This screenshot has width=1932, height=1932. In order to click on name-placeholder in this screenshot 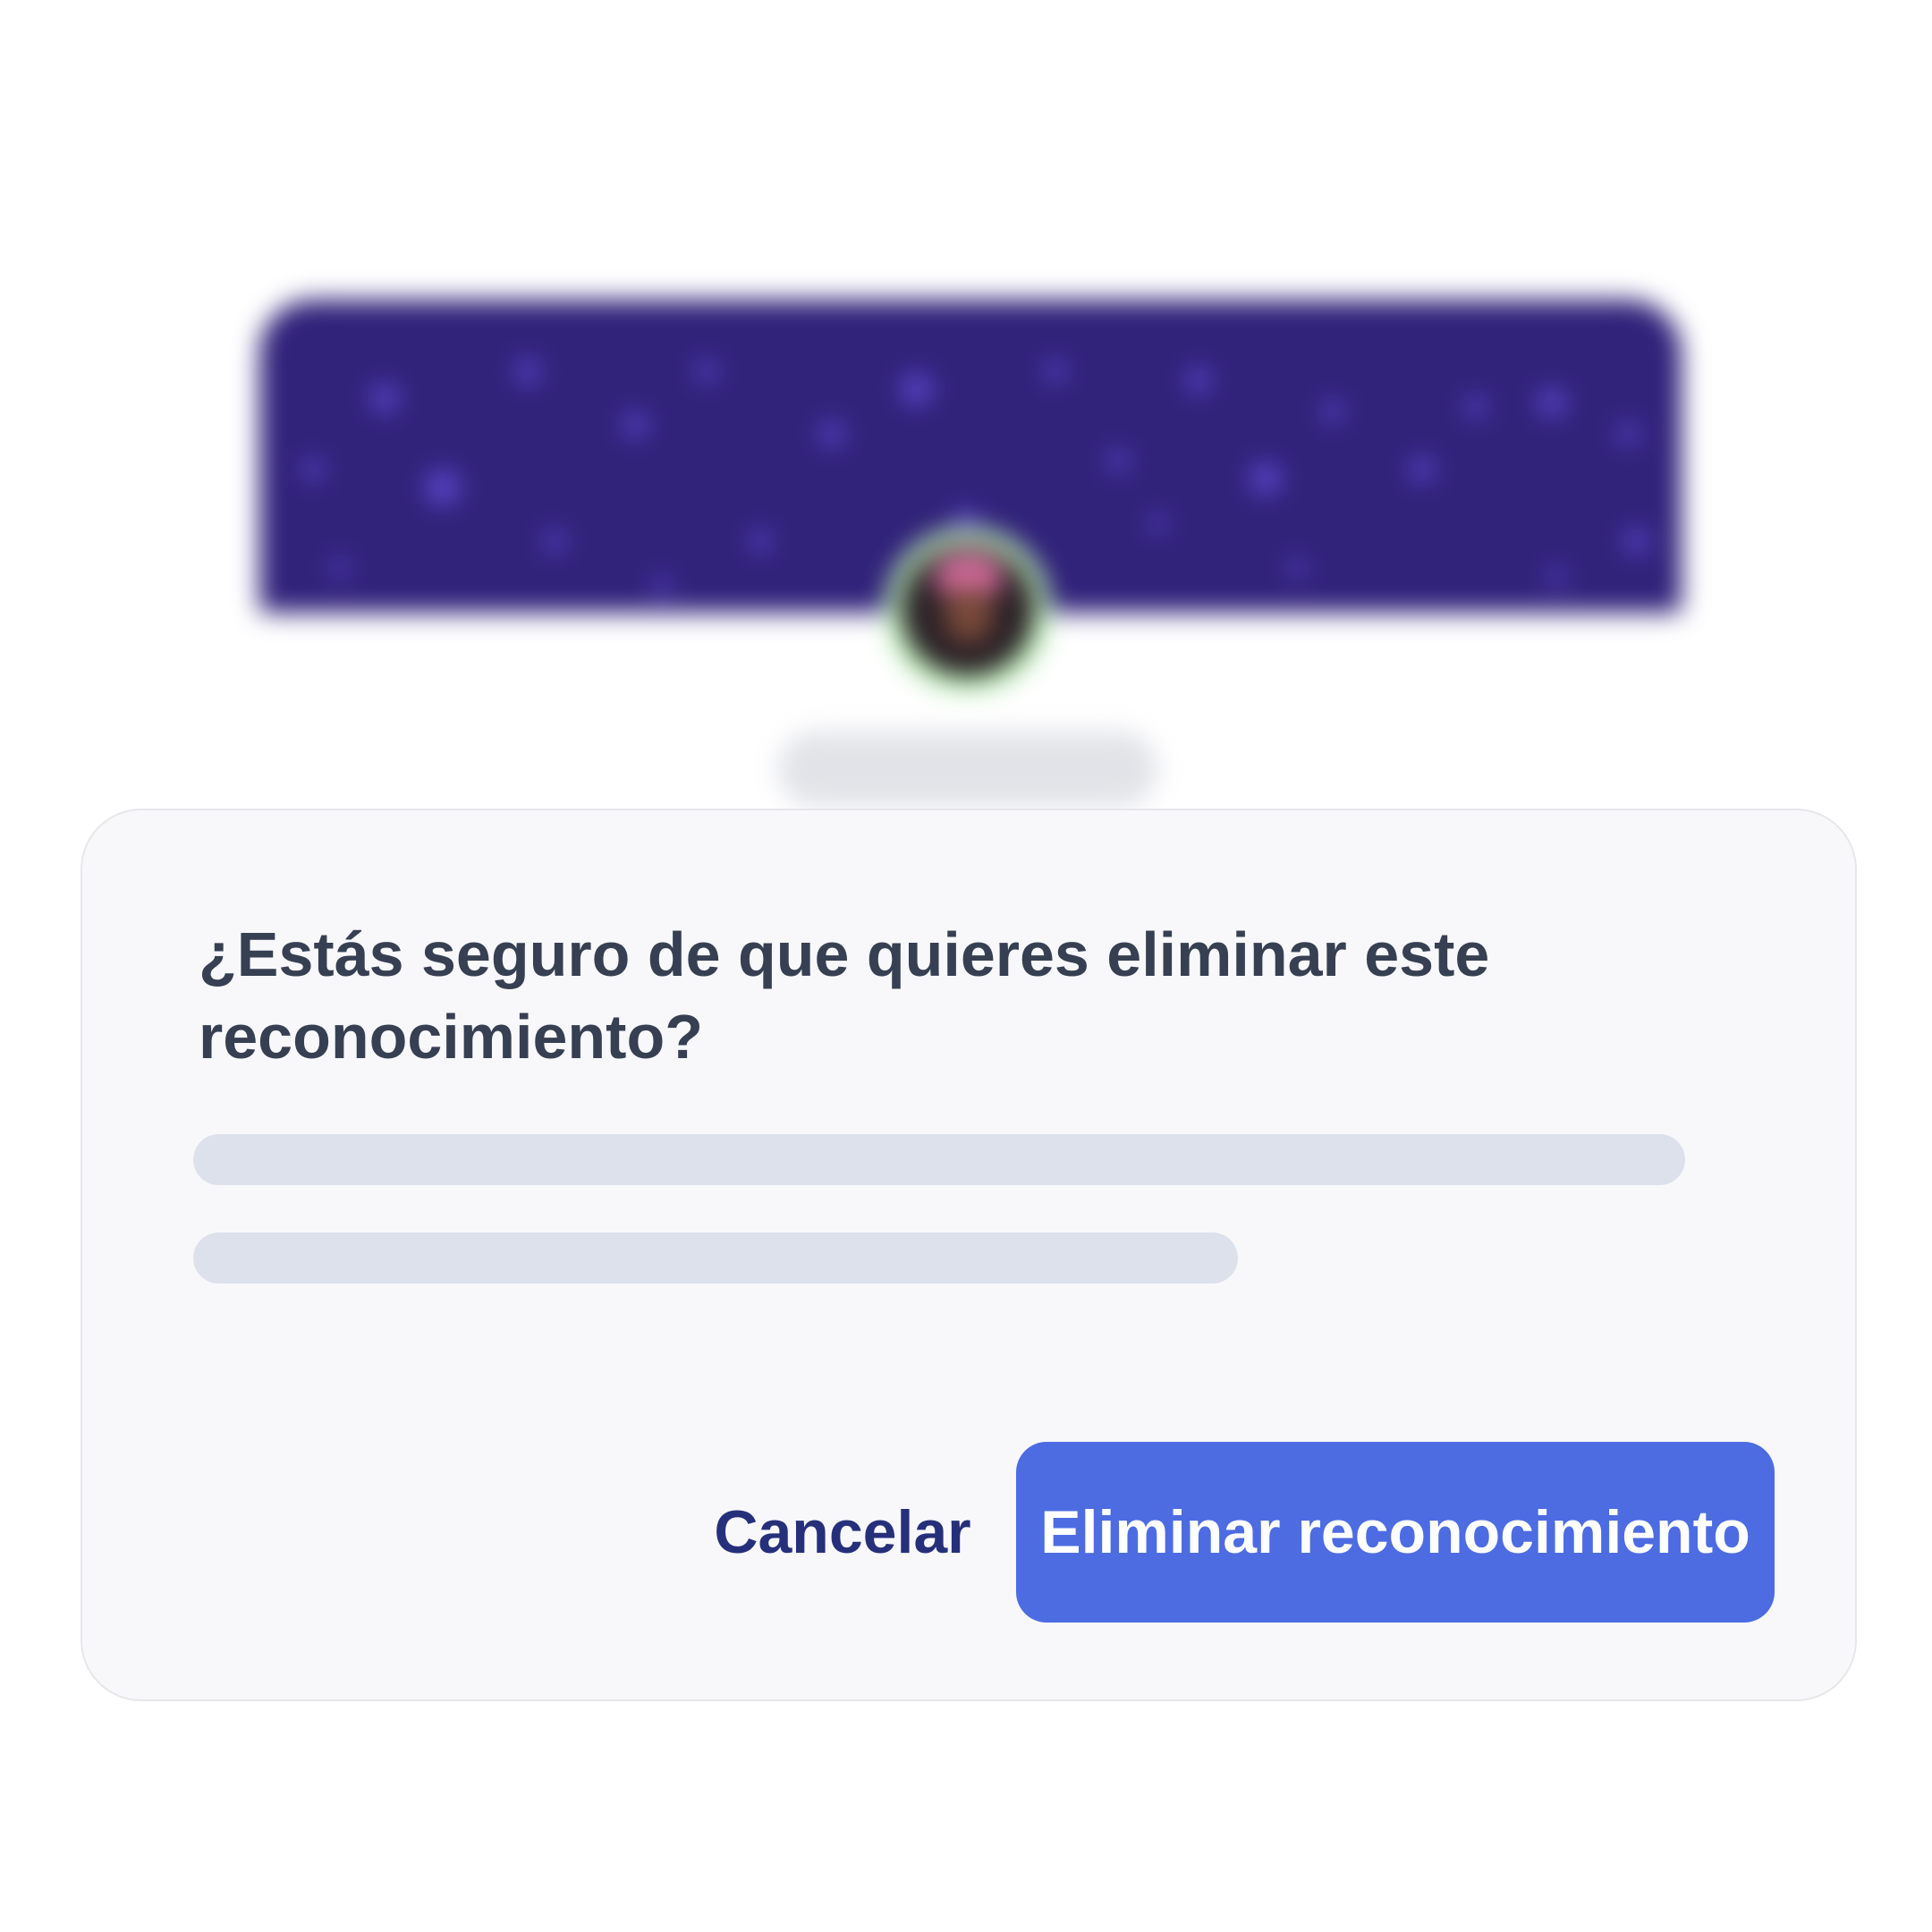, I will do `click(967, 769)`.